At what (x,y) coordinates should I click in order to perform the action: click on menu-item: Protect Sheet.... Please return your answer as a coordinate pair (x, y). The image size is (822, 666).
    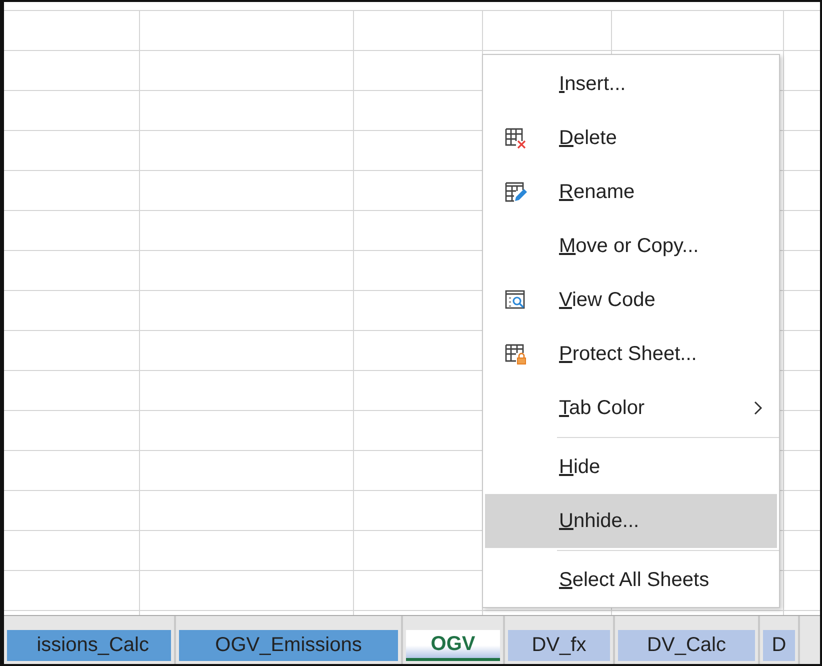
    Looking at the image, I should click on (631, 354).